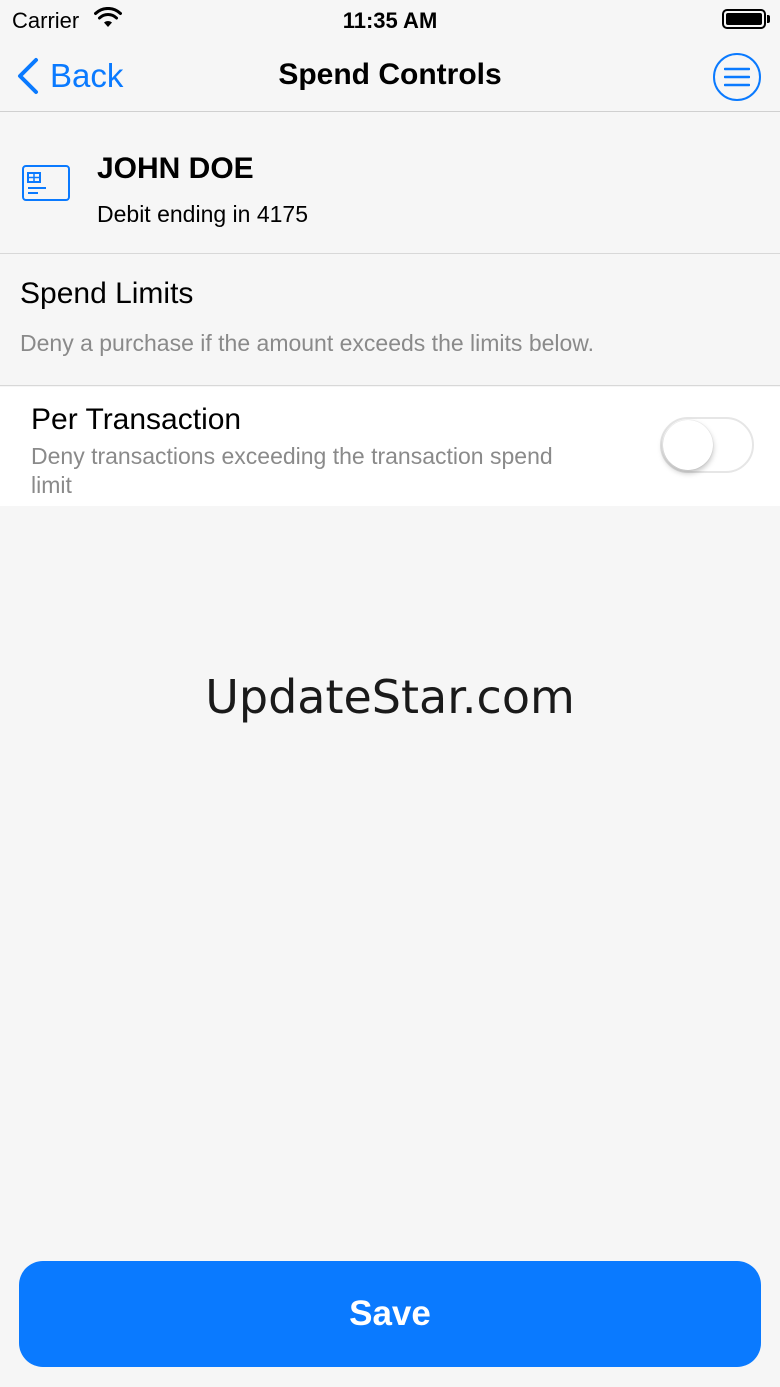  What do you see at coordinates (768, 19) in the screenshot?
I see `battery-tip` at bounding box center [768, 19].